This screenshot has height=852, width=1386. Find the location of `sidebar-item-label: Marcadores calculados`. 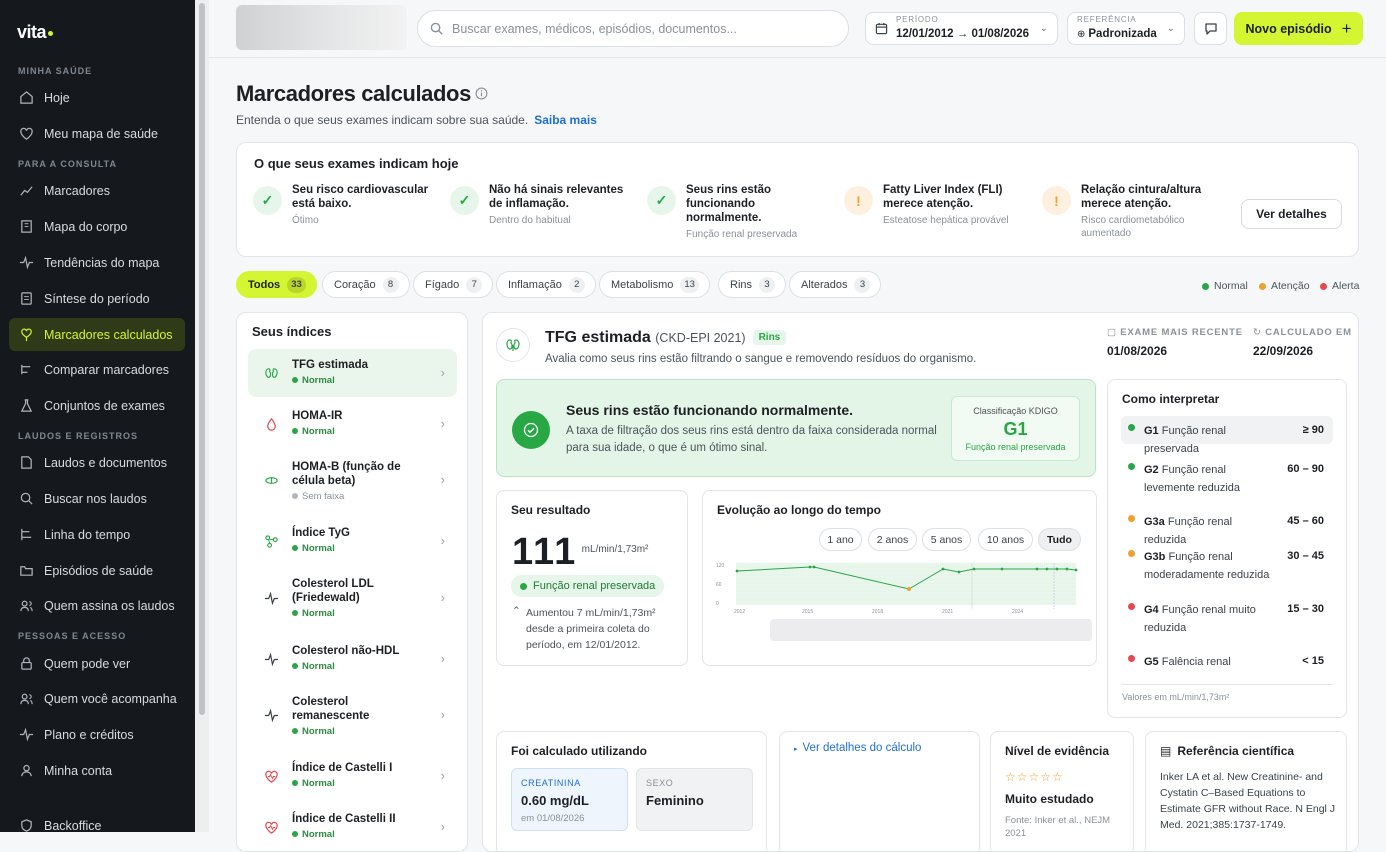

sidebar-item-label: Marcadores calculados is located at coordinates (108, 335).